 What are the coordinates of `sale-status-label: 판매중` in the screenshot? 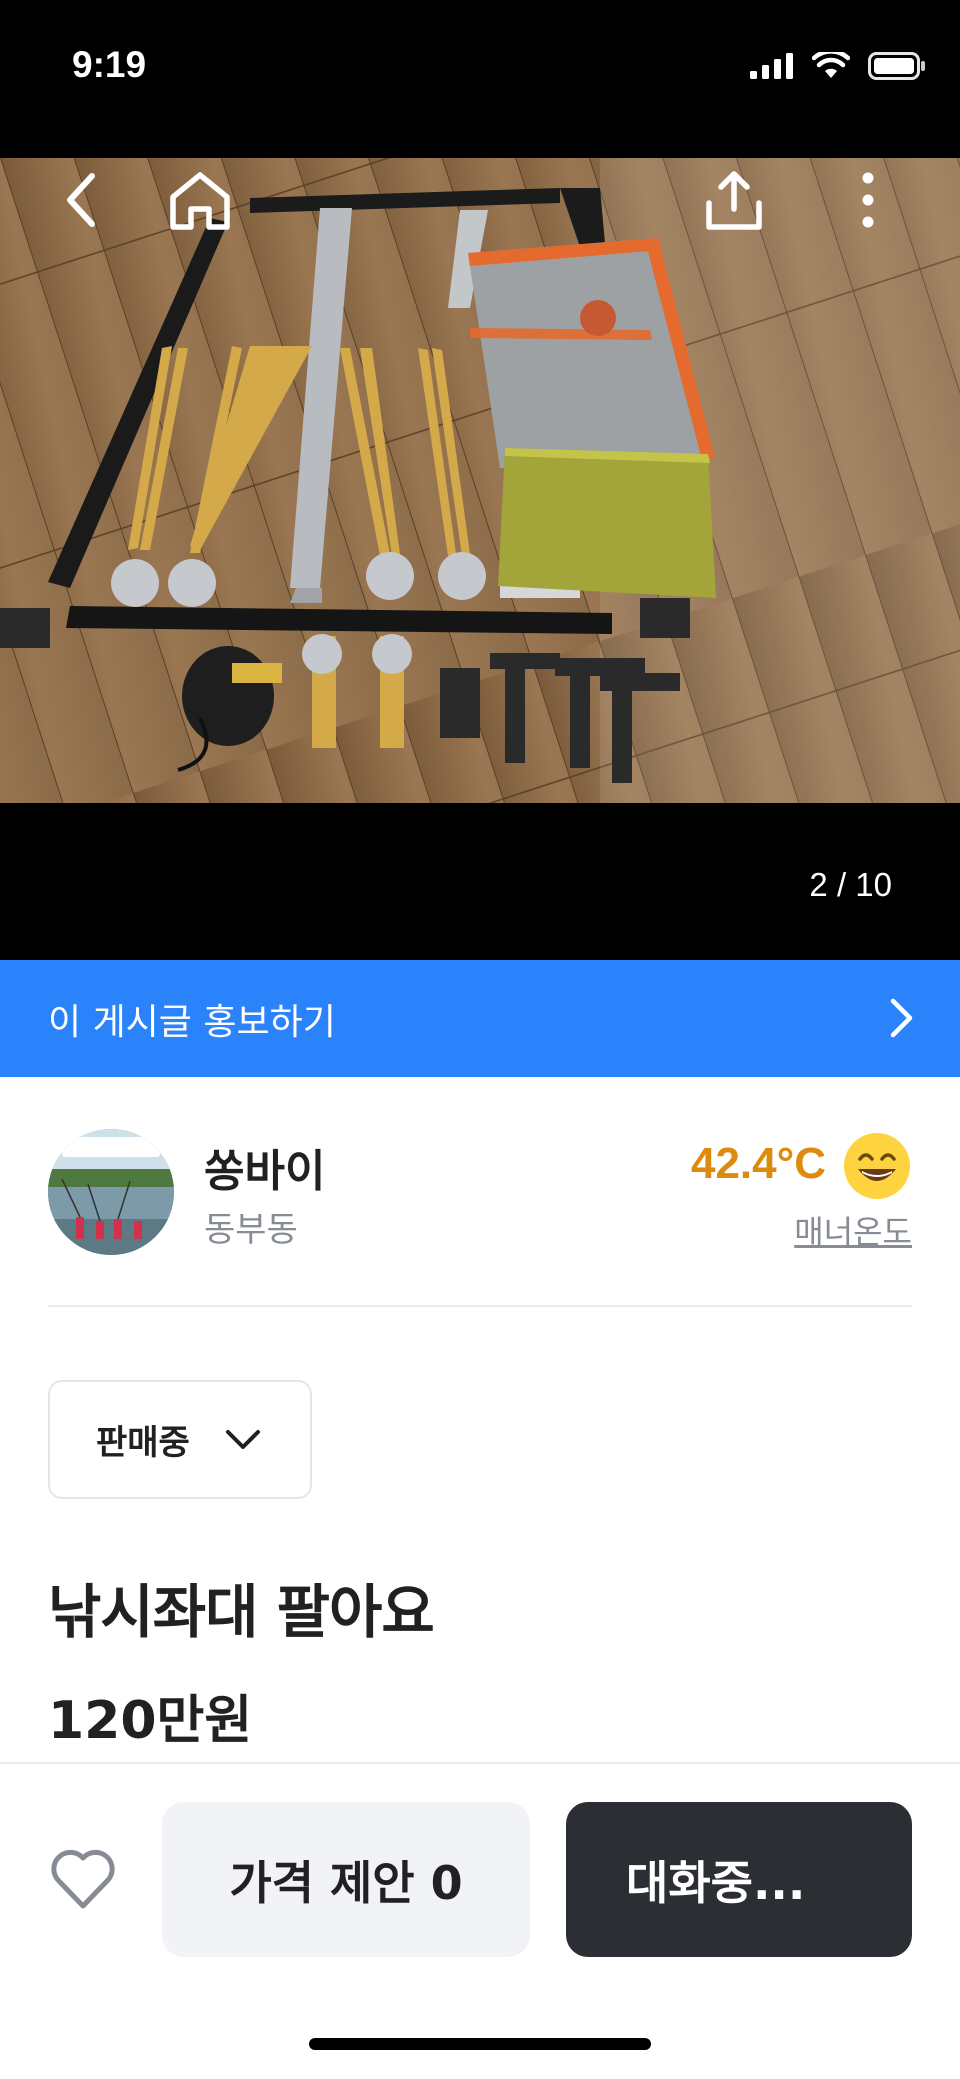 It's located at (143, 1443).